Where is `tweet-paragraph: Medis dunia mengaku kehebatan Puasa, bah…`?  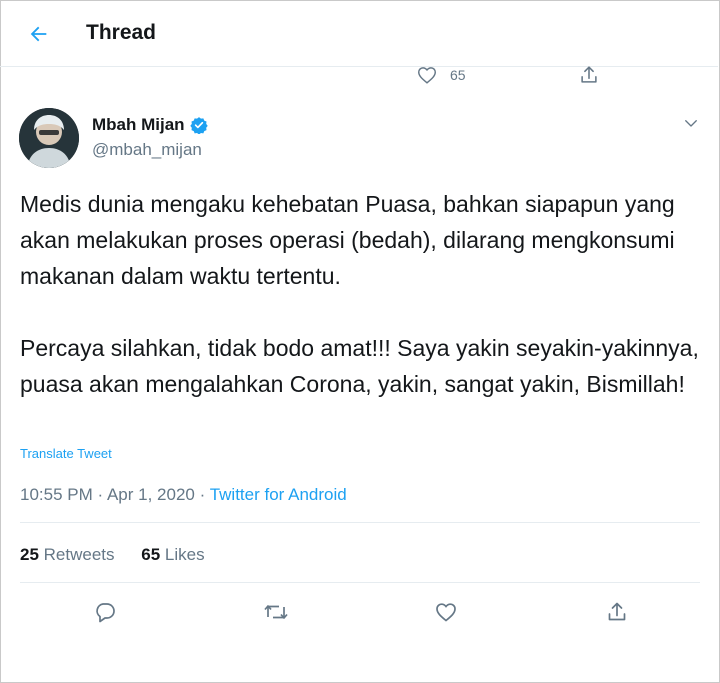
tweet-paragraph: Medis dunia mengaku kehebatan Puasa, bah… is located at coordinates (347, 240).